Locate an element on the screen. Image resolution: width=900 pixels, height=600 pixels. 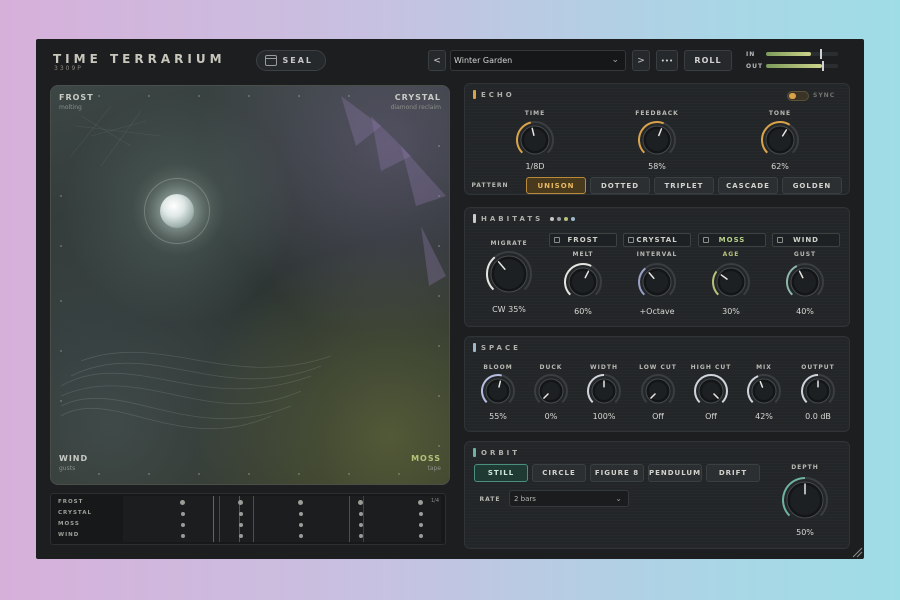
meter-in is located at coordinates (802, 54).